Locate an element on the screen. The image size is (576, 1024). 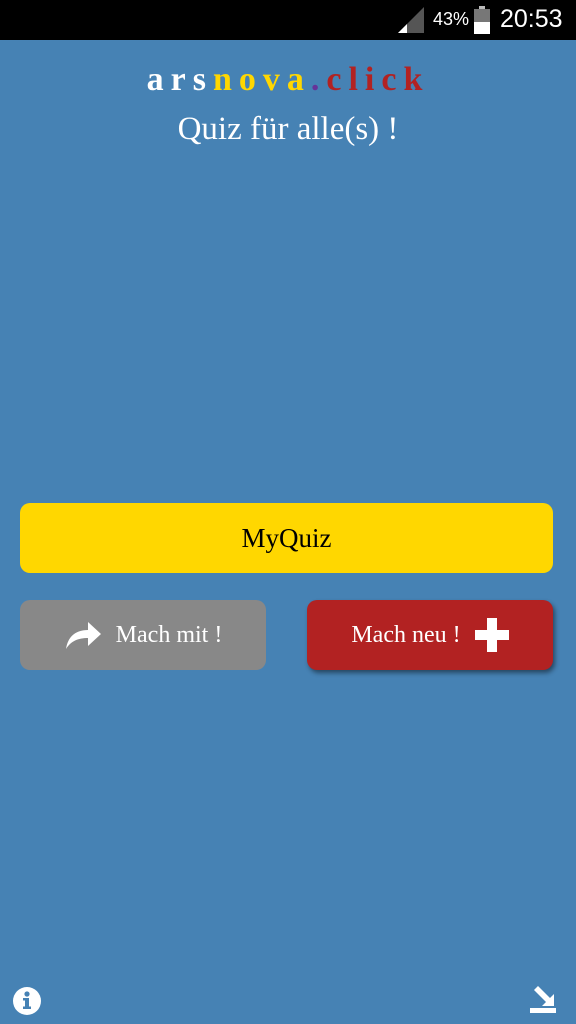
logo-part-ars: ars is located at coordinates (179, 79).